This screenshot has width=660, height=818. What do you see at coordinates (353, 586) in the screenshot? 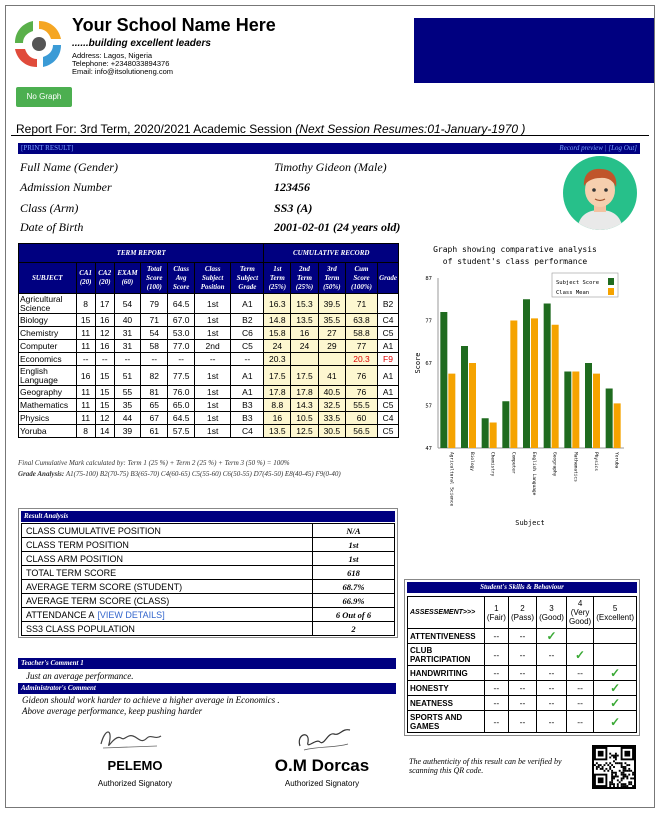
I see `result-analysis-value: 68.7%` at bounding box center [353, 586].